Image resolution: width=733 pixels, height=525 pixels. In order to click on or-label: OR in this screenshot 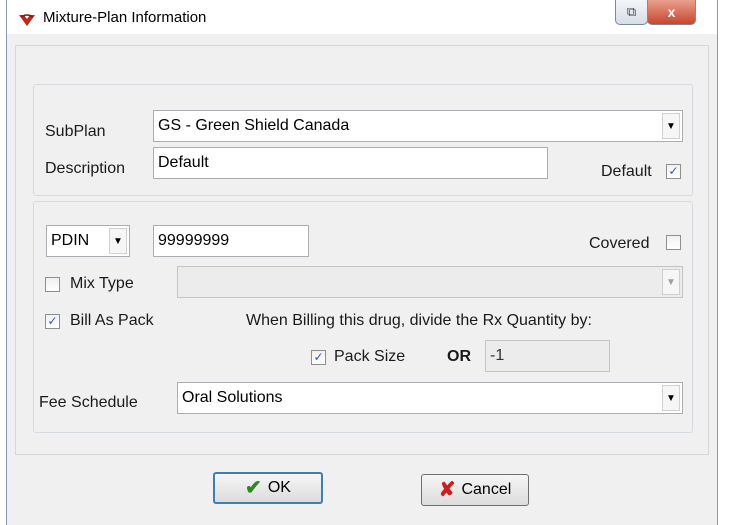, I will do `click(459, 356)`.